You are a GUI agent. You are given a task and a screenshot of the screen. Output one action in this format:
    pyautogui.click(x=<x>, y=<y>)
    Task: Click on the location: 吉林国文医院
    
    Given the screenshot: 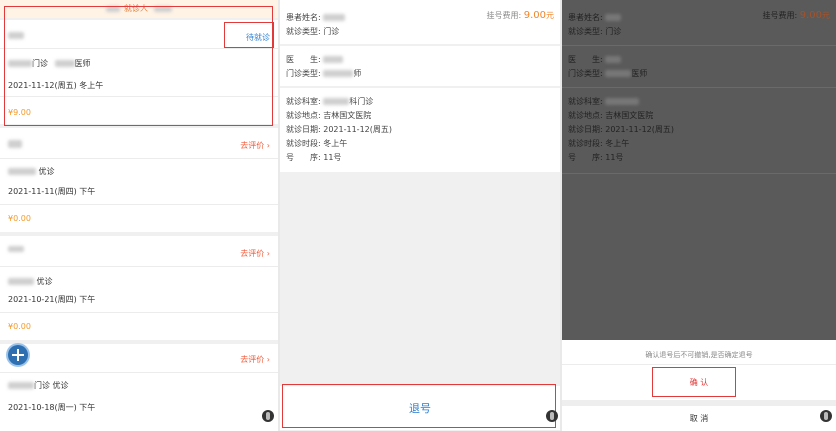 What is the action you would take?
    pyautogui.click(x=347, y=115)
    